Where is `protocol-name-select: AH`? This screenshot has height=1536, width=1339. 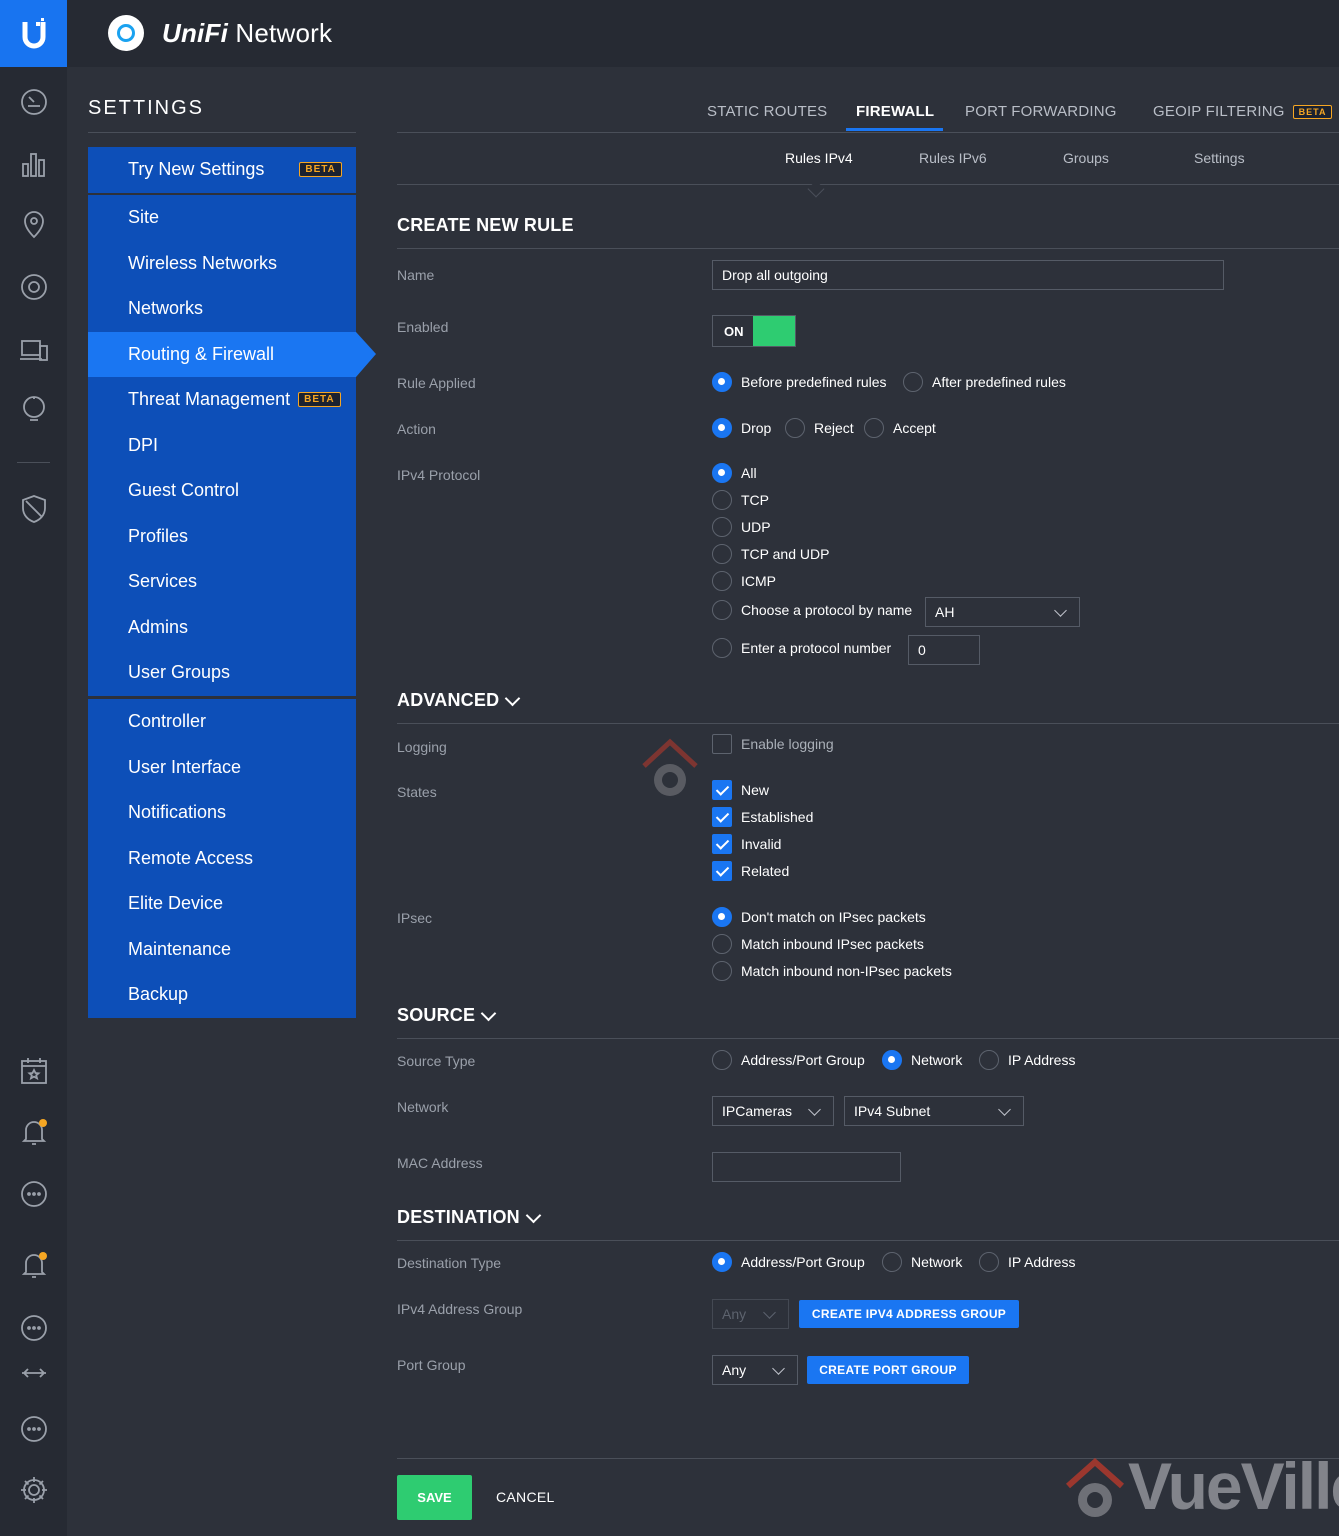
protocol-name-select: AH is located at coordinates (1002, 612).